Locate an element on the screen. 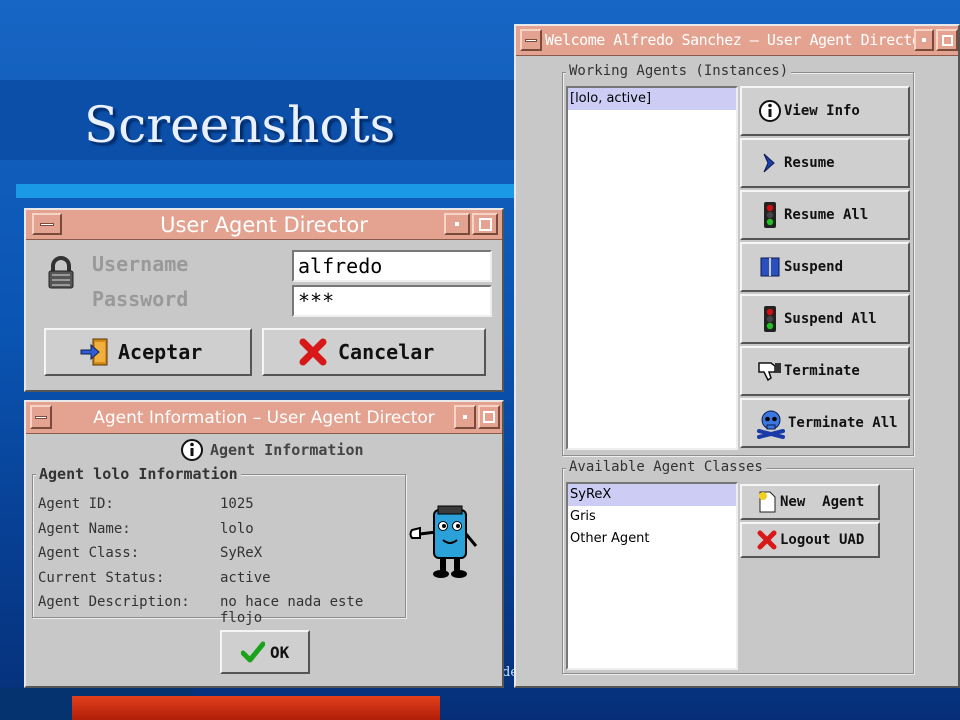 This screenshot has width=960, height=720. resume-all-label: Resume All is located at coordinates (826, 215).